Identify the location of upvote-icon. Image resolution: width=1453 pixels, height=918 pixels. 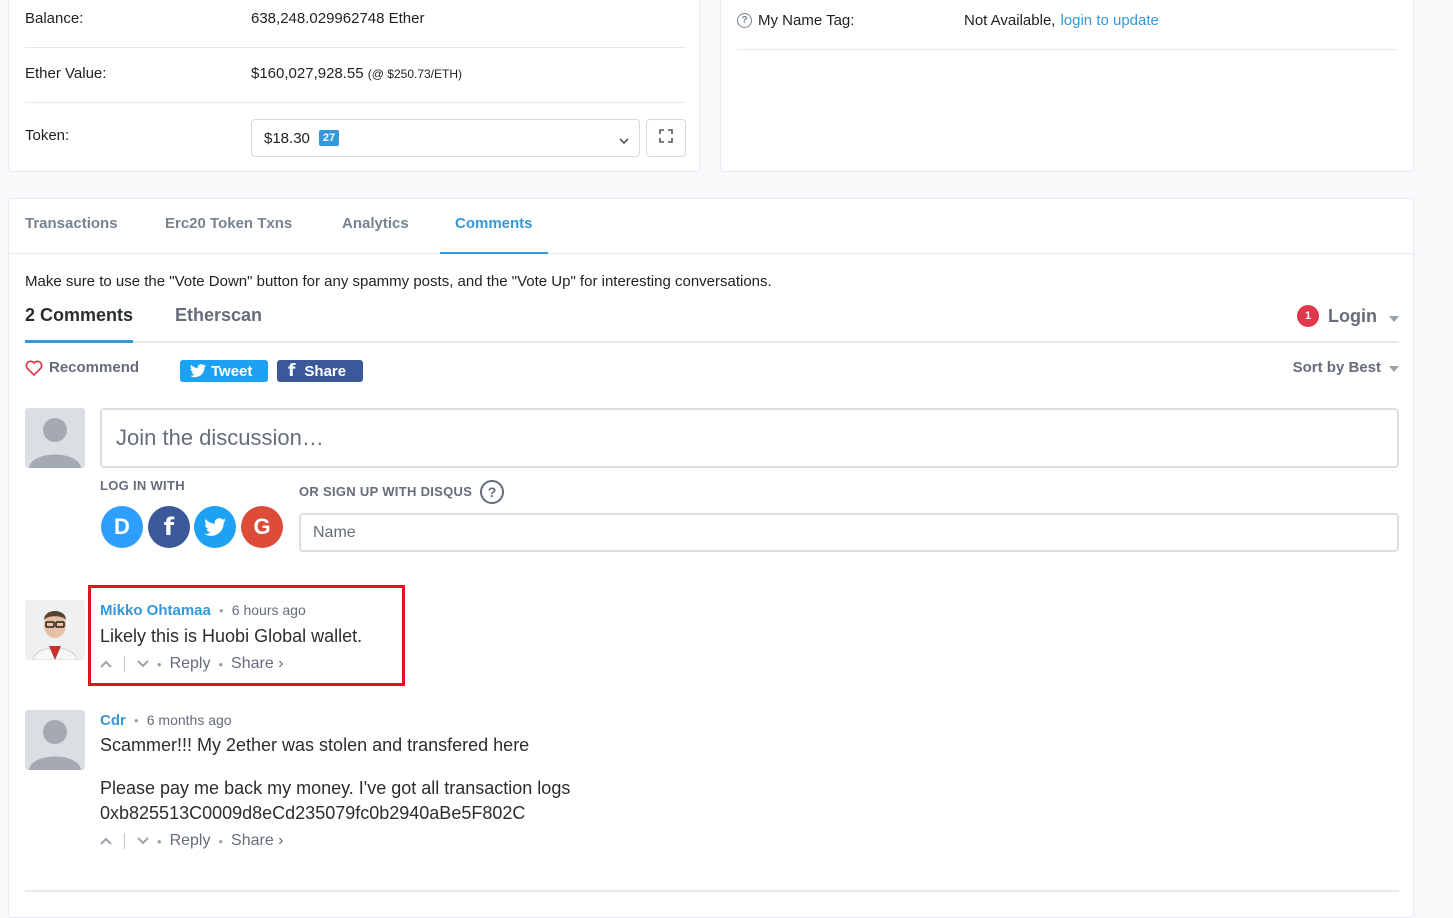
(106, 841).